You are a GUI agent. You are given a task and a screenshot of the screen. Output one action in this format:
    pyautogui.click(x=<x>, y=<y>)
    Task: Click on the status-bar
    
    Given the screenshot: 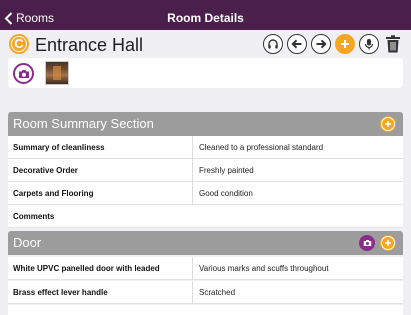 What is the action you would take?
    pyautogui.click(x=205, y=4)
    